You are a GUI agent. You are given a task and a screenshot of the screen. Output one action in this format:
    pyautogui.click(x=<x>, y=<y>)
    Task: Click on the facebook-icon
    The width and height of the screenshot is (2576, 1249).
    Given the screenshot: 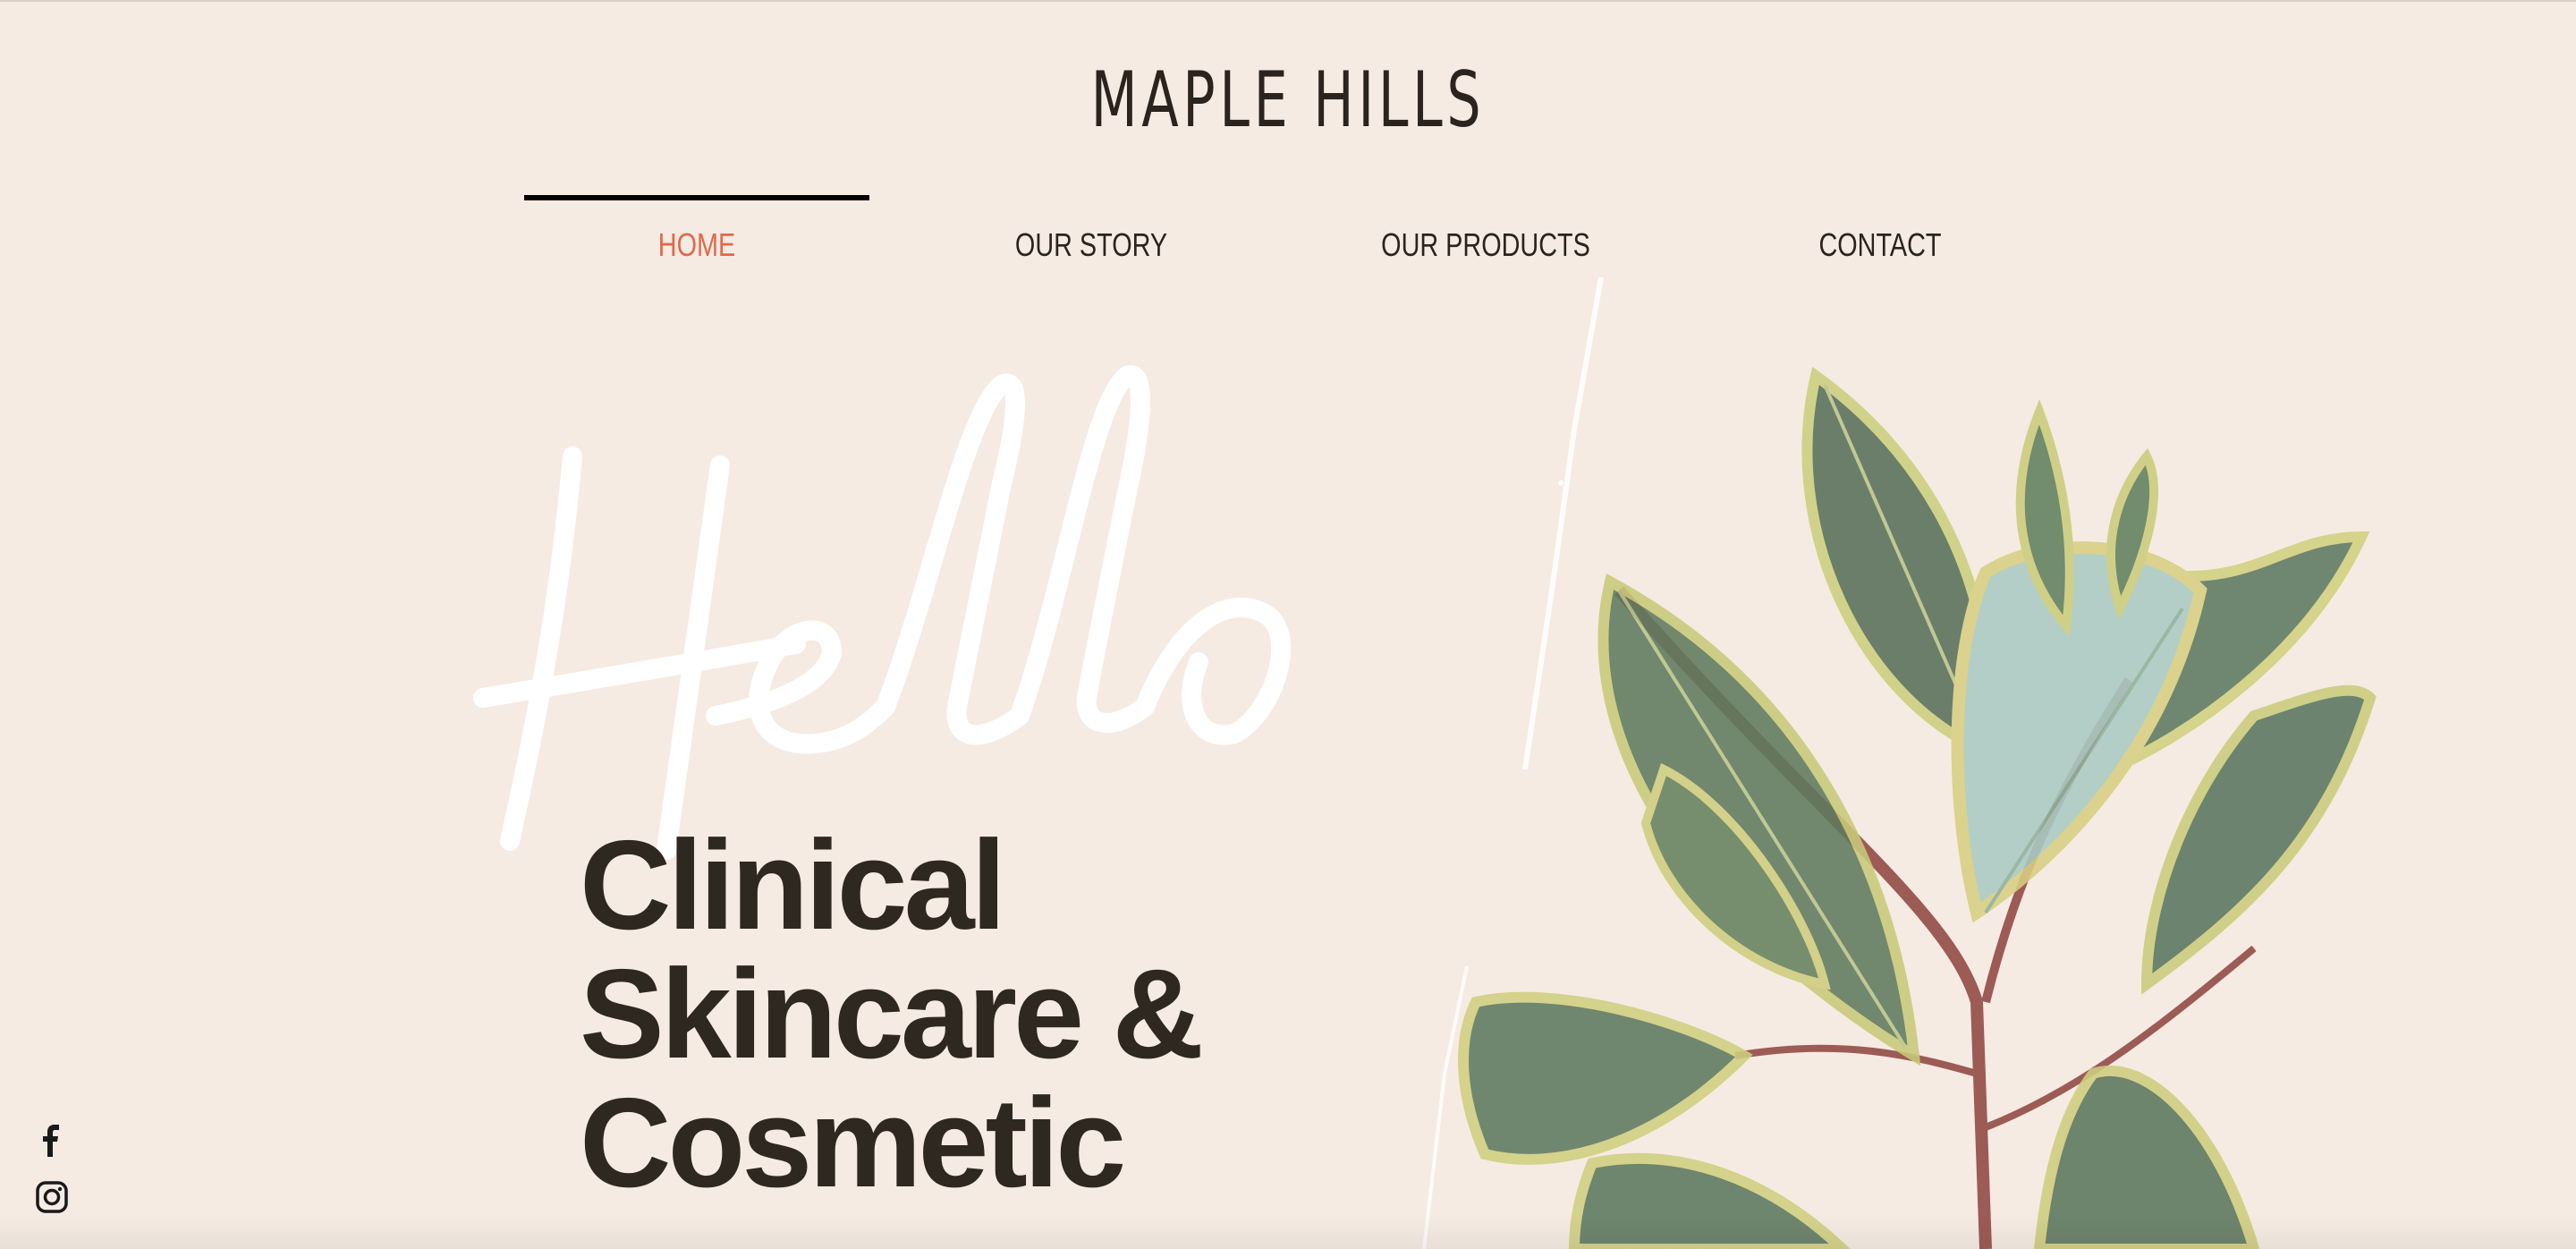 What is the action you would take?
    pyautogui.click(x=52, y=1140)
    